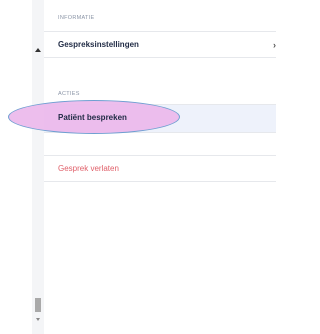 The width and height of the screenshot is (320, 334). What do you see at coordinates (98, 44) in the screenshot?
I see `menu-item-label: Gespreksinstellingen` at bounding box center [98, 44].